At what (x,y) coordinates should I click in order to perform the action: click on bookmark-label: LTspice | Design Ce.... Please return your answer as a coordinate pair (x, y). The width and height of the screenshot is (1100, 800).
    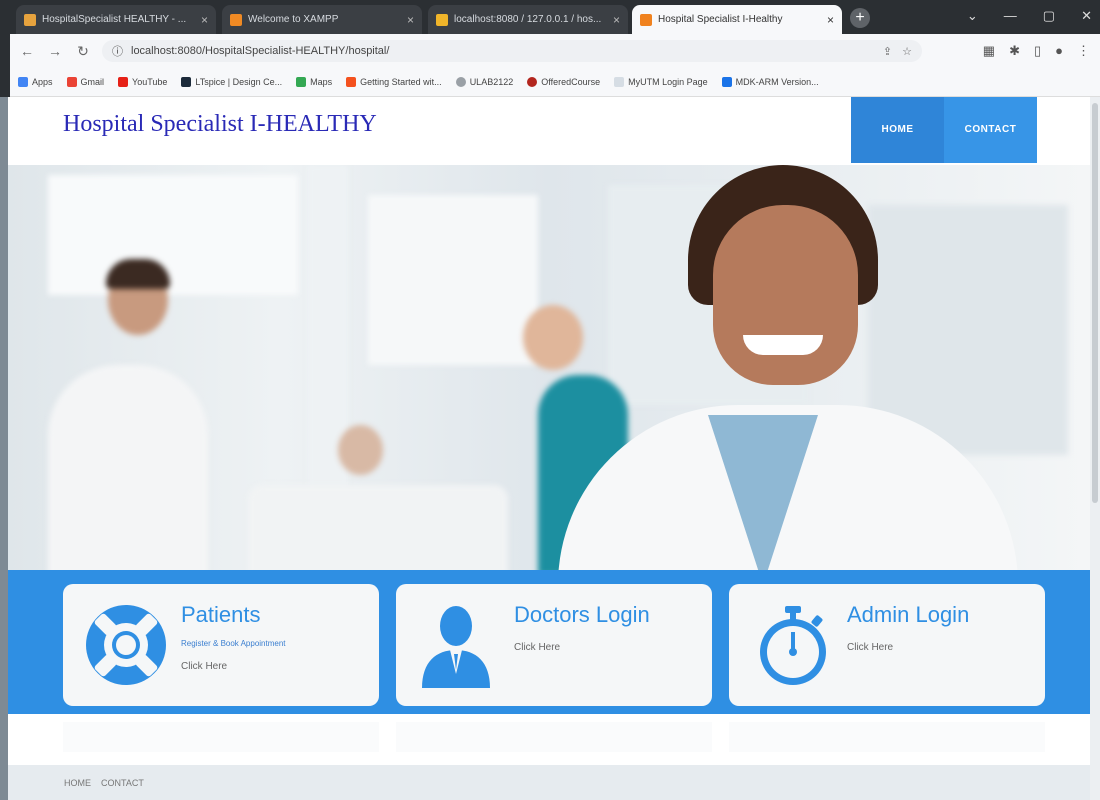
    Looking at the image, I should click on (239, 82).